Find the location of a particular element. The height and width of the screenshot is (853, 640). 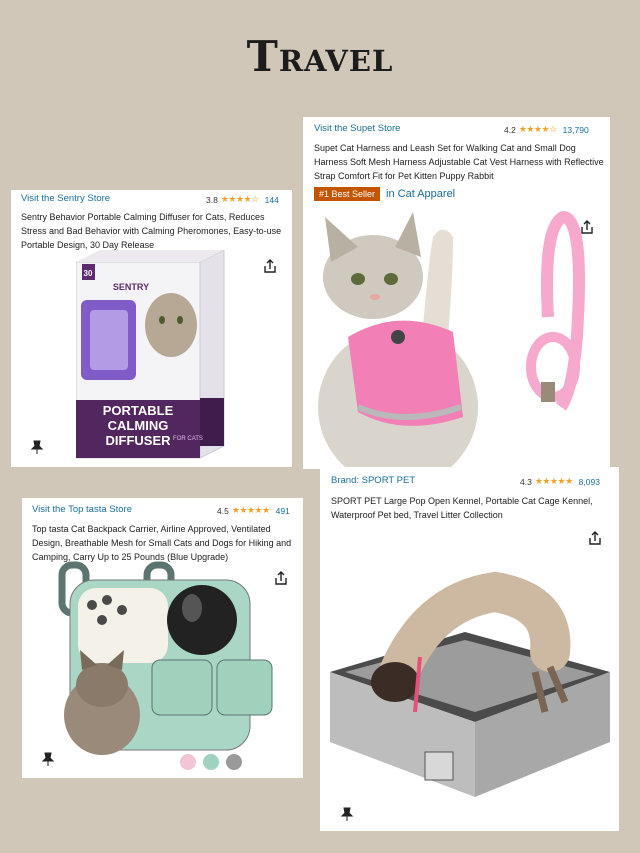

kennel-product-image is located at coordinates (470, 684).